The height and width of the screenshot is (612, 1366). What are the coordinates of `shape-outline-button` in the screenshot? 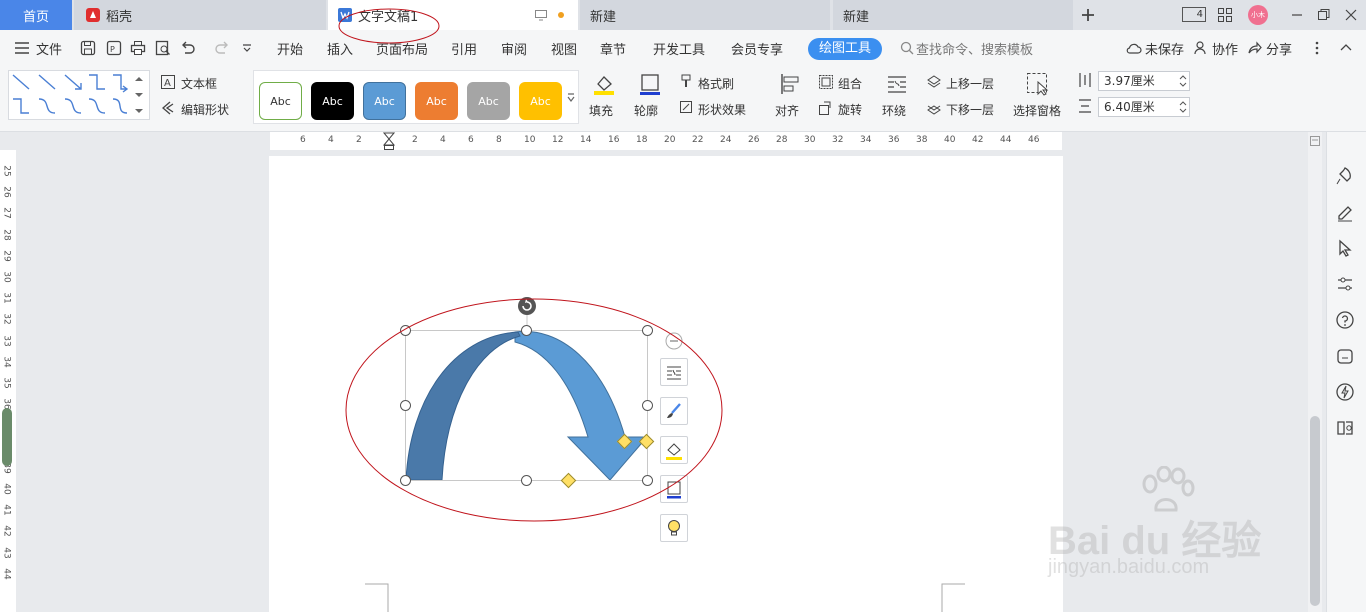 It's located at (674, 489).